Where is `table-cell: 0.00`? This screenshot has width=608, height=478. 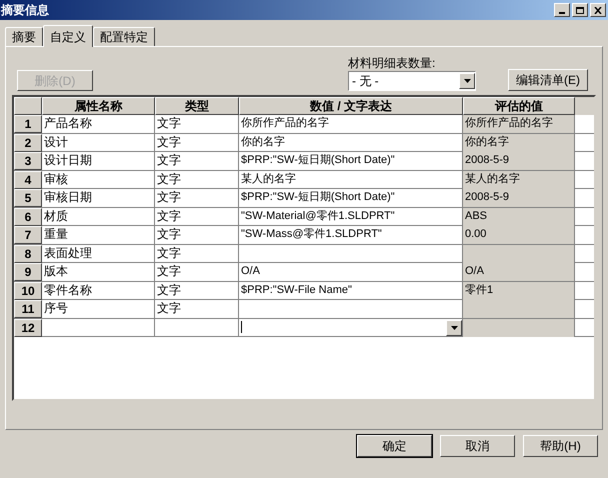
table-cell: 0.00 is located at coordinates (519, 235).